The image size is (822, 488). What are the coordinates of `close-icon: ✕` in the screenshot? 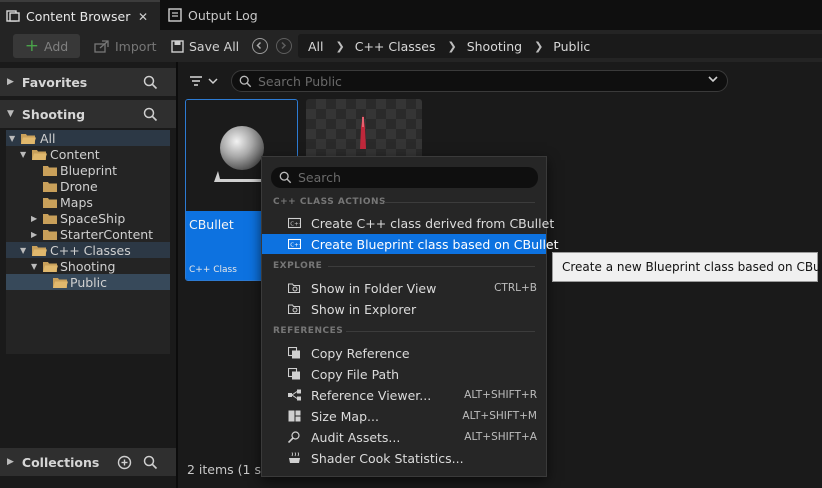 It's located at (143, 17).